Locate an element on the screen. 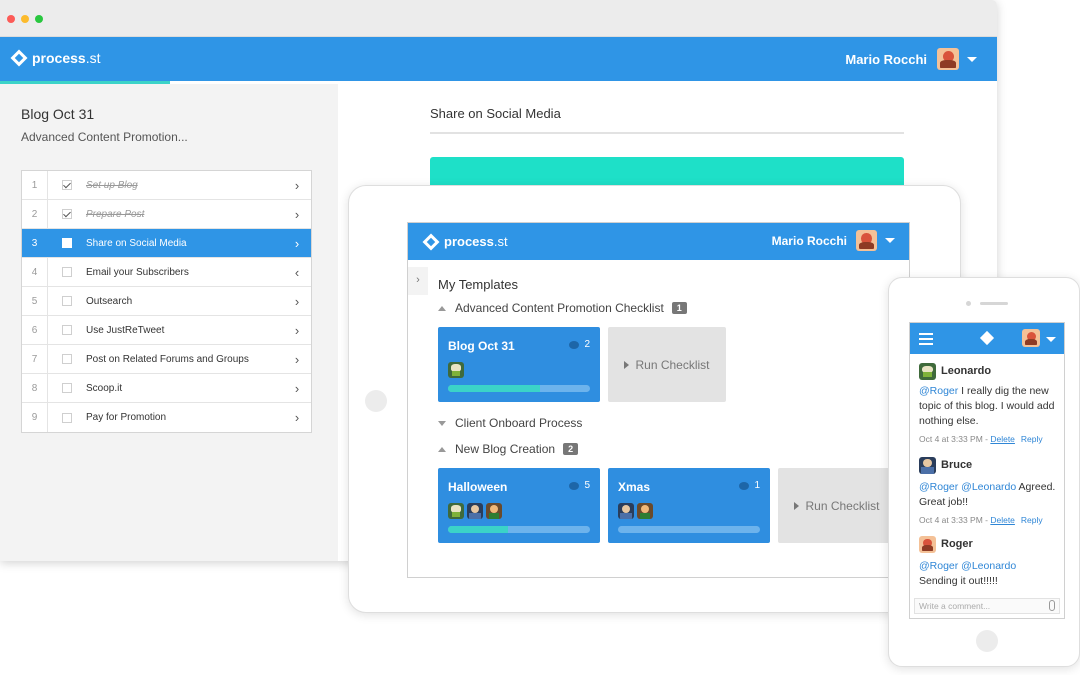 The image size is (1080, 675). task-number: 8 is located at coordinates (35, 388).